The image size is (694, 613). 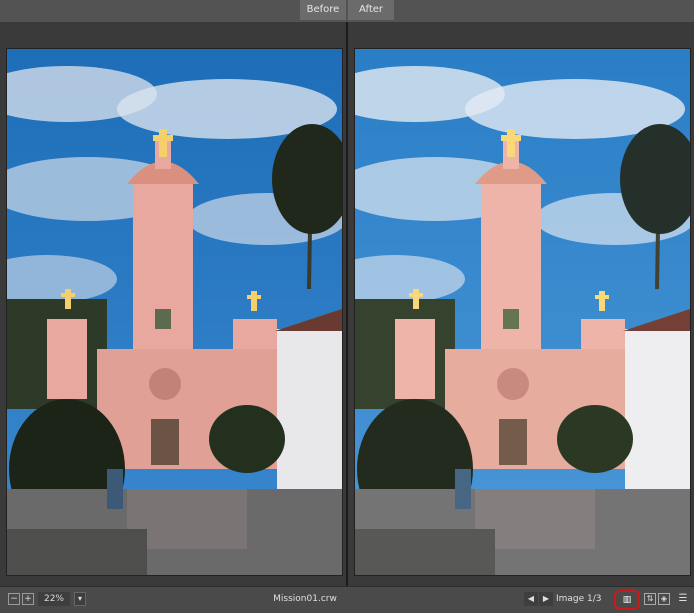 I want to click on plus-icon: +, so click(x=28, y=599).